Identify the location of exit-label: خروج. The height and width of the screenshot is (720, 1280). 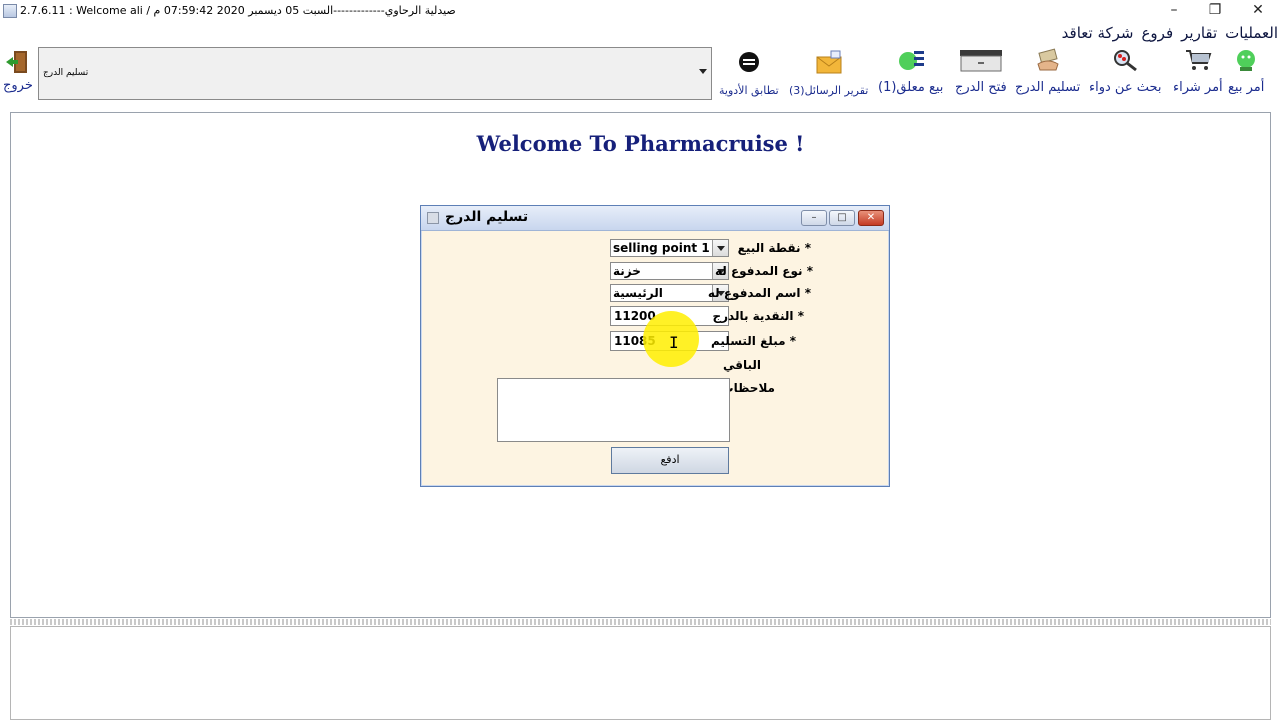
(18, 85).